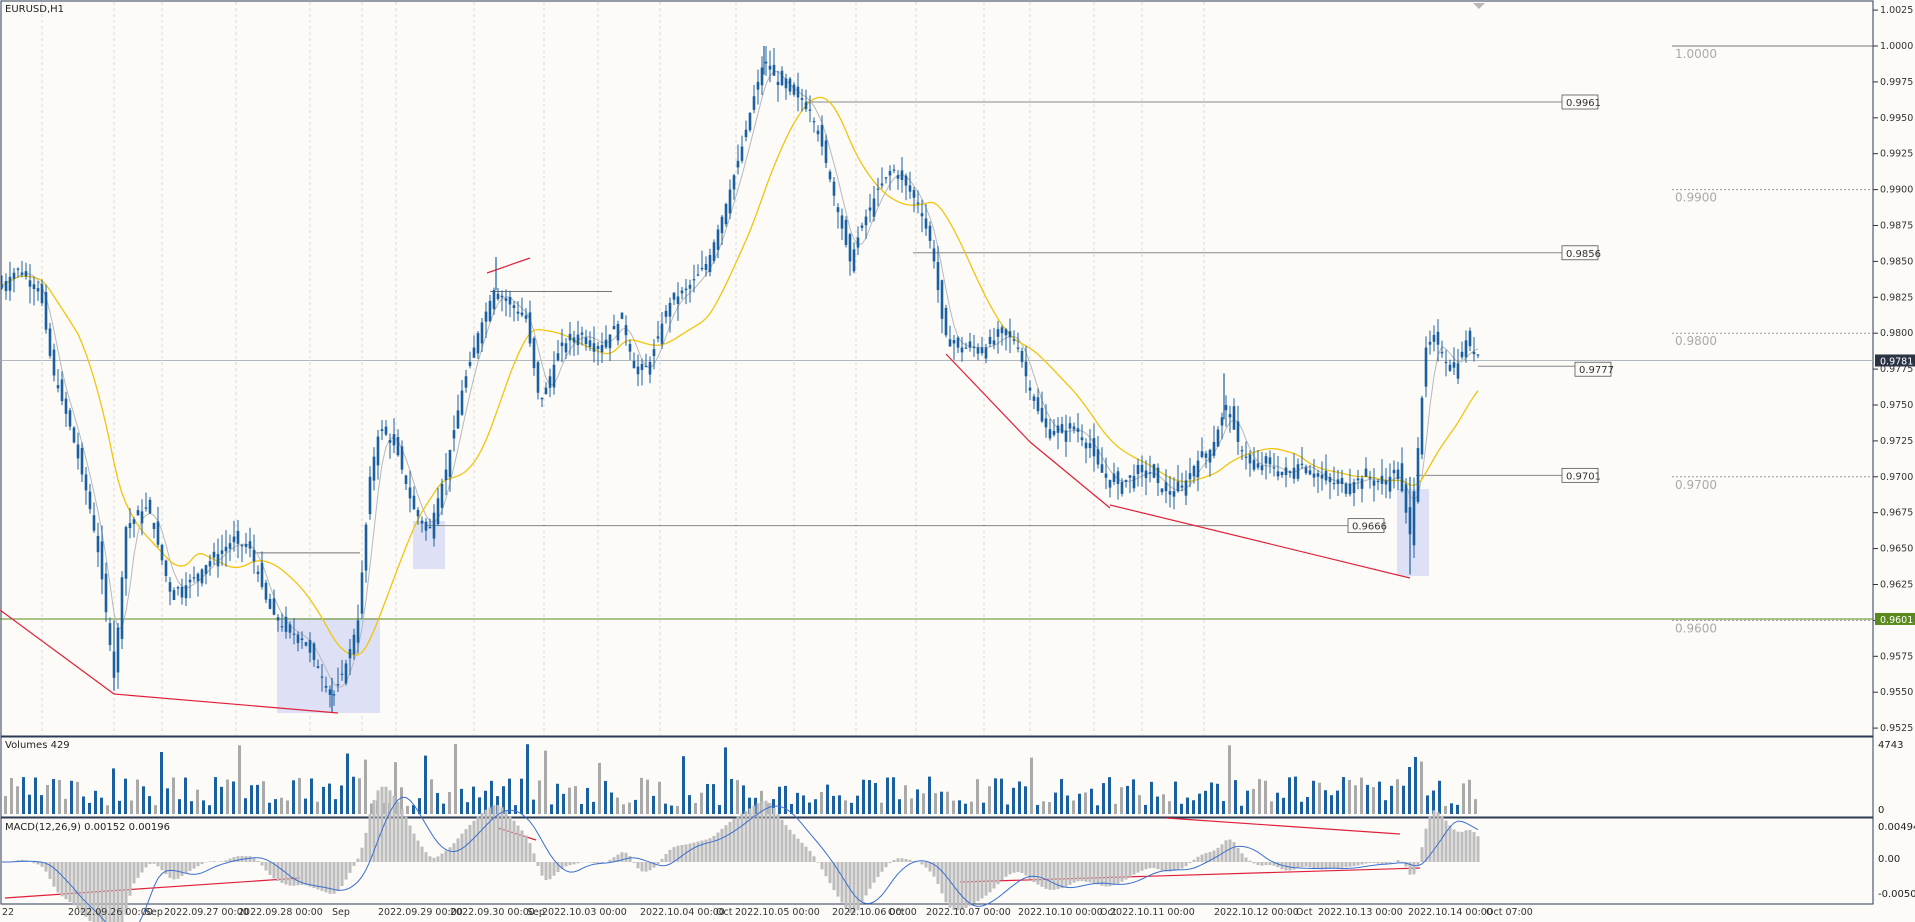 Image resolution: width=1915 pixels, height=922 pixels. I want to click on macd-scale-mid: 0.00, so click(1889, 859).